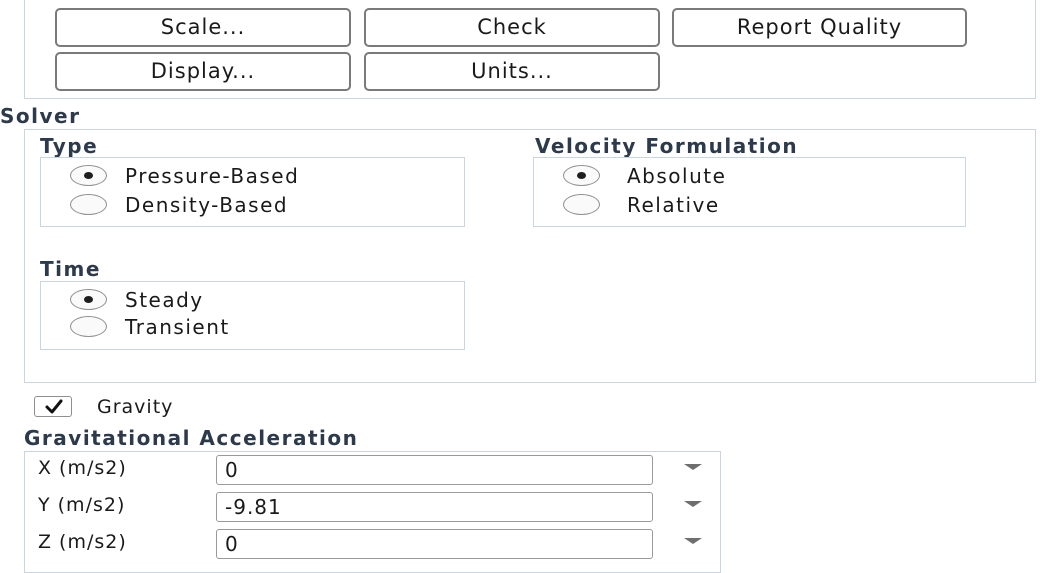 The width and height of the screenshot is (1047, 573). Describe the element at coordinates (70, 269) in the screenshot. I see `time-heading: Time` at that location.